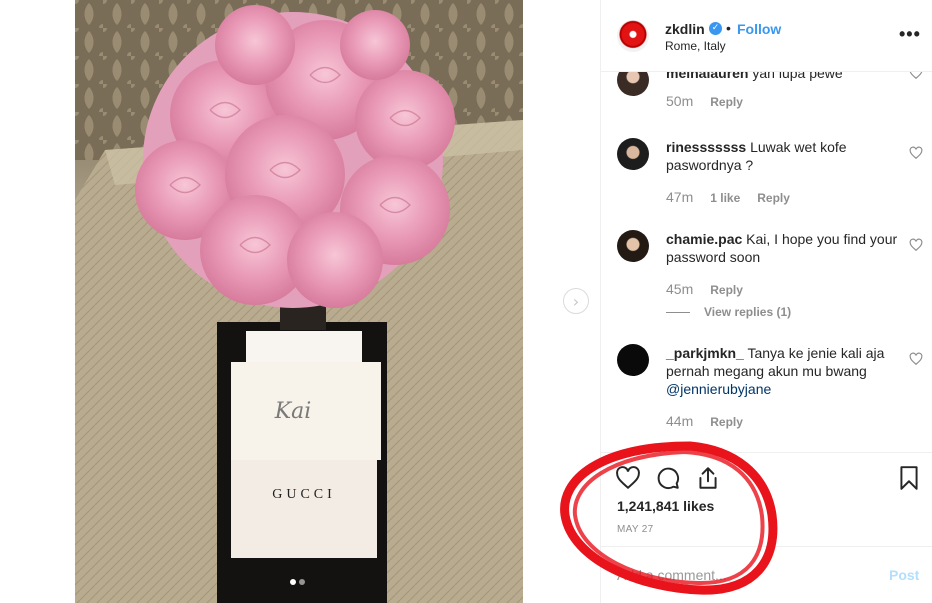 This screenshot has width=932, height=603. Describe the element at coordinates (704, 421) in the screenshot. I see `comment-meta: 44m Reply` at that location.